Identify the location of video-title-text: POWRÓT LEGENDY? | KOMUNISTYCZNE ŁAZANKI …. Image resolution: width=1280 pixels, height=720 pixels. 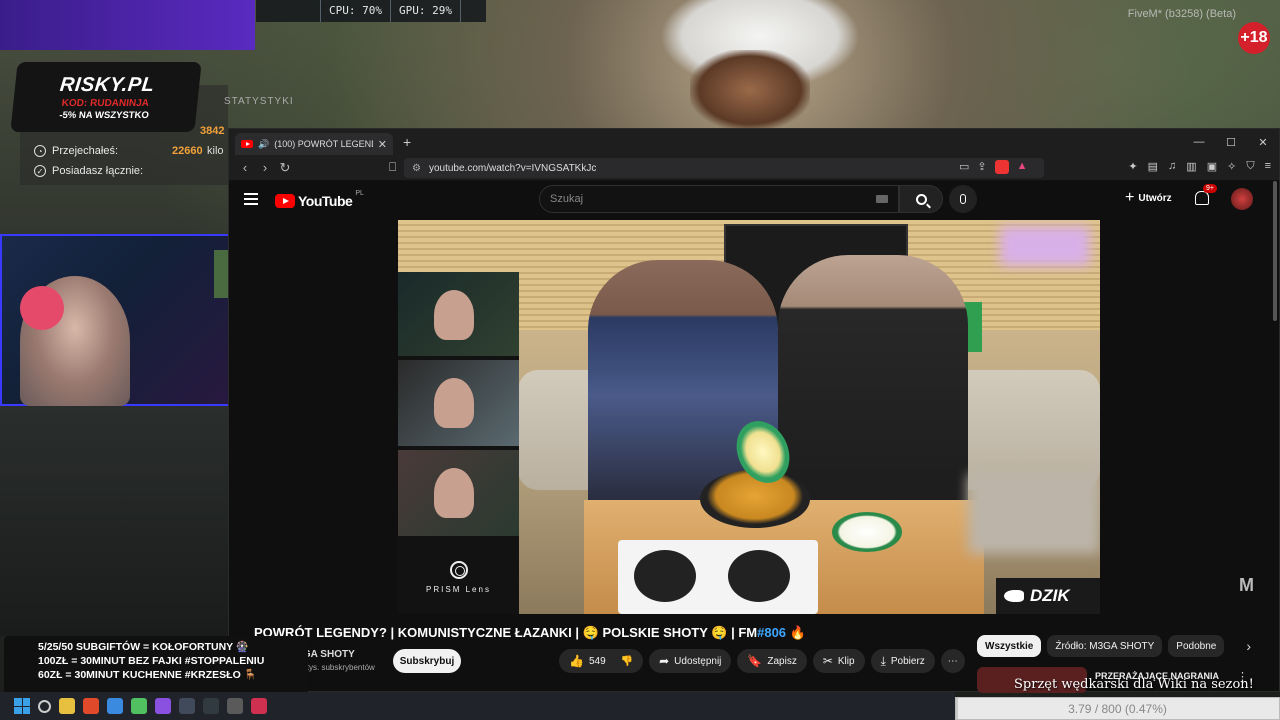
(506, 632).